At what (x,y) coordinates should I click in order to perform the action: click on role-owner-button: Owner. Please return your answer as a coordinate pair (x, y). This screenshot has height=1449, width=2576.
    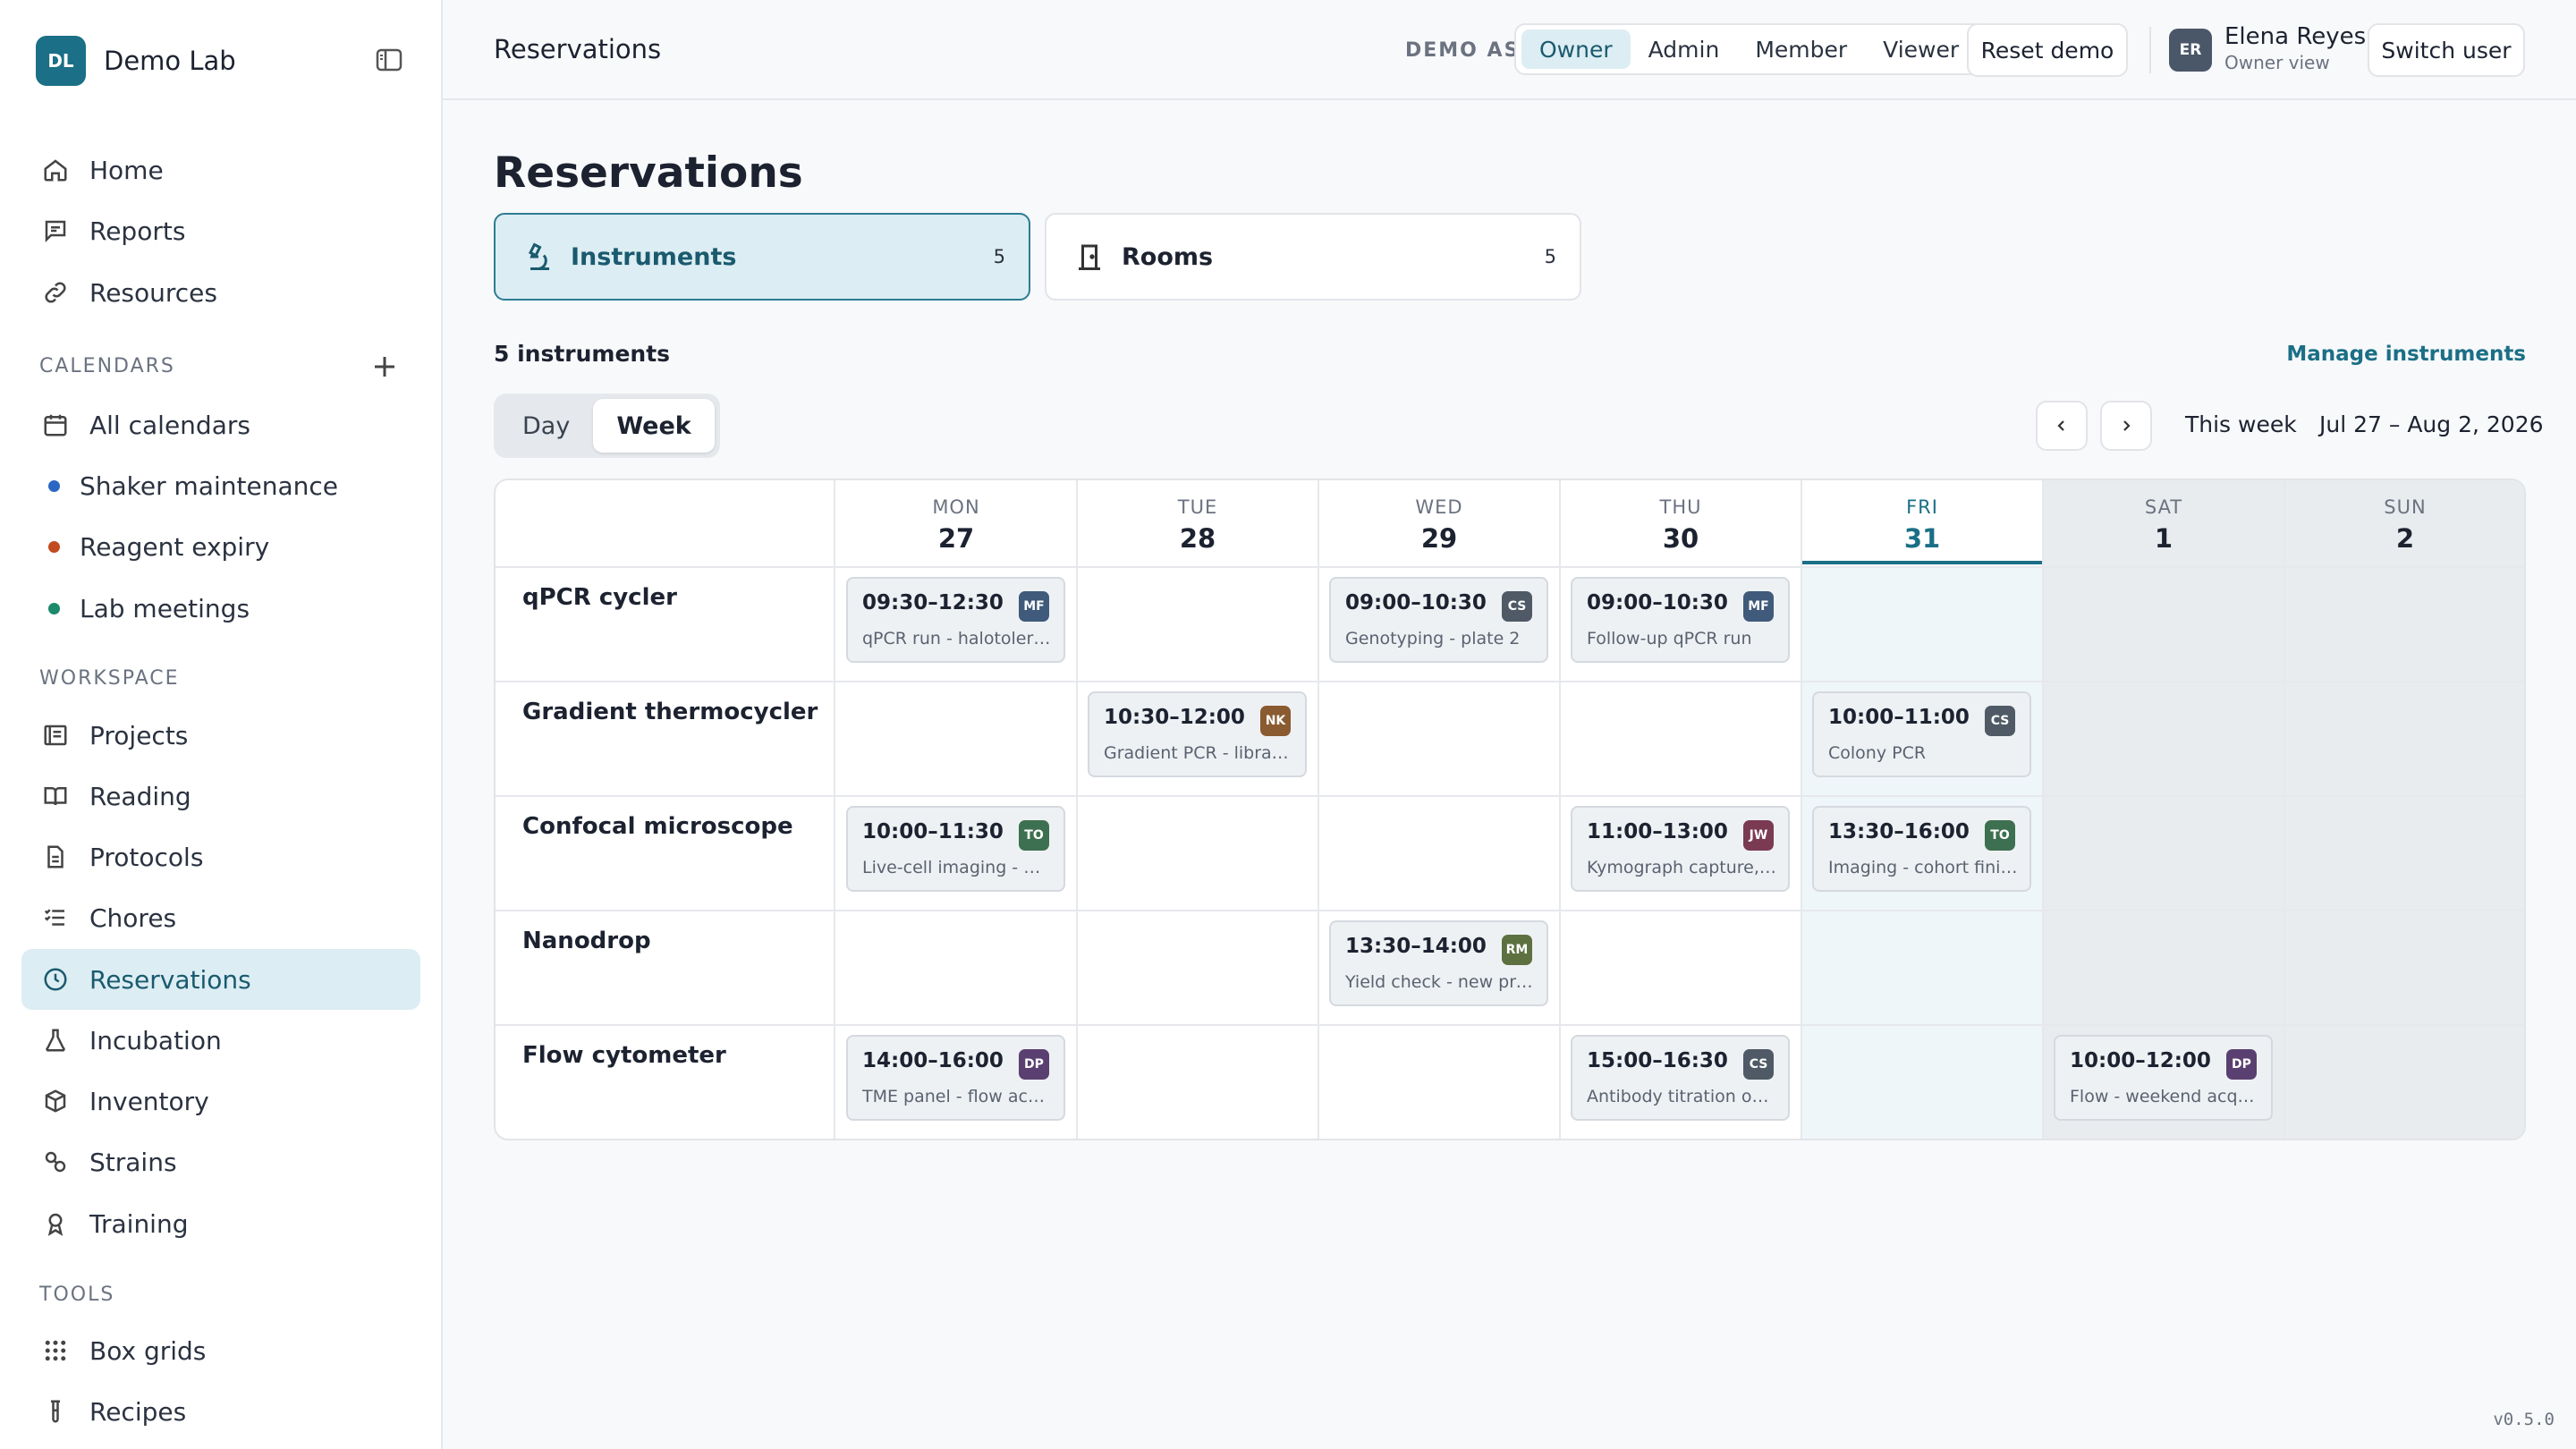
    Looking at the image, I should click on (1576, 49).